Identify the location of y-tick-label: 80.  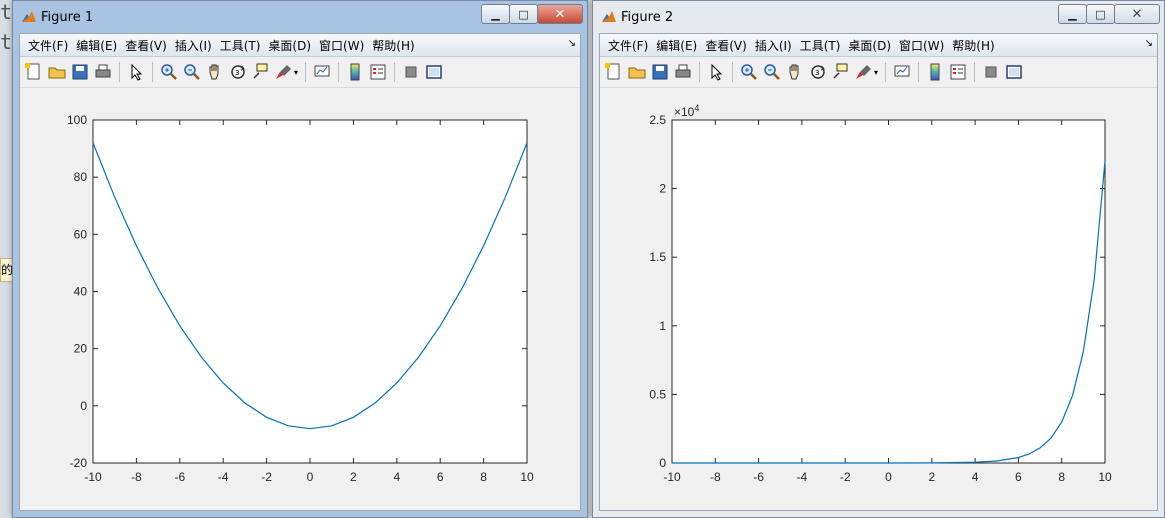
(81, 177).